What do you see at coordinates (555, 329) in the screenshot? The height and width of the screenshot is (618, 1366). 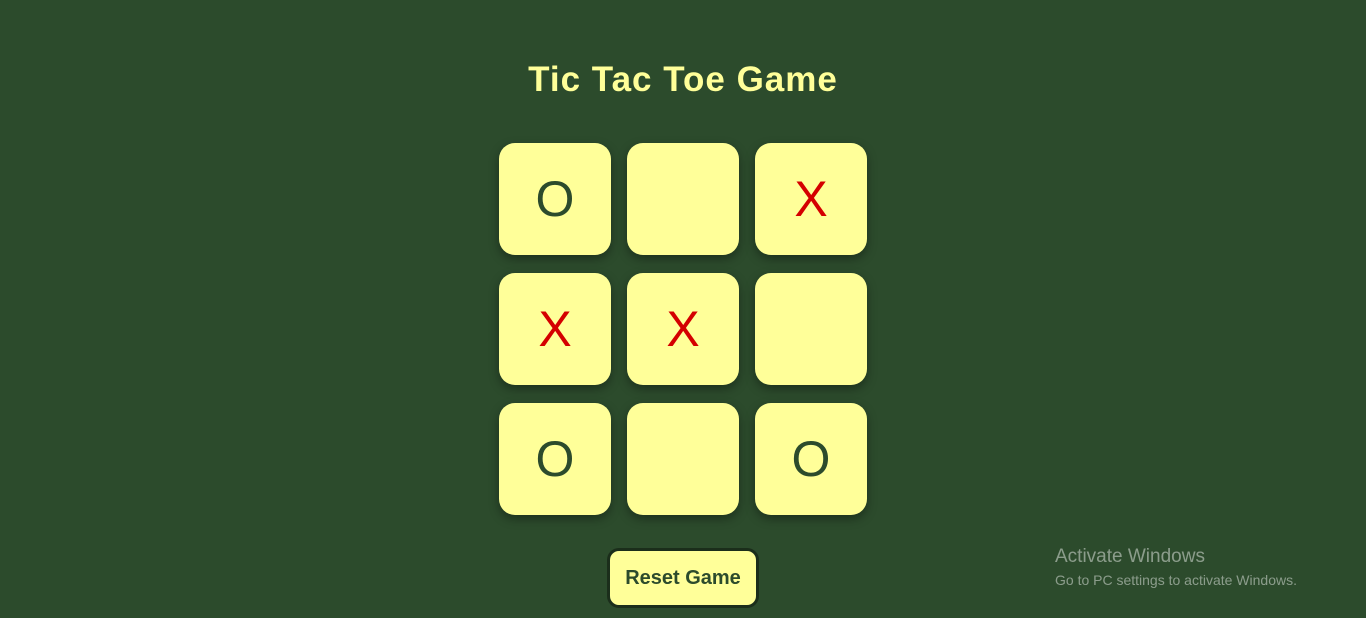 I see `board-cell-4: X` at bounding box center [555, 329].